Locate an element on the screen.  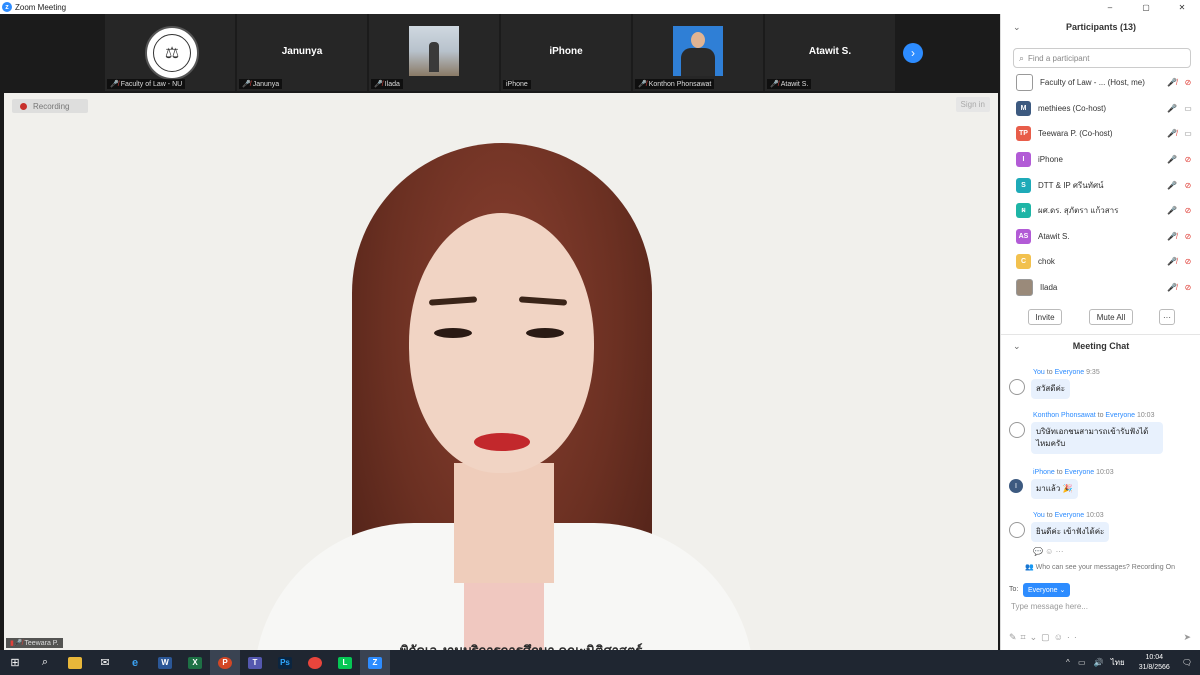
video-tile-janunya: Janunya 🎤̸ Janunya is located at coordinates (302, 52).